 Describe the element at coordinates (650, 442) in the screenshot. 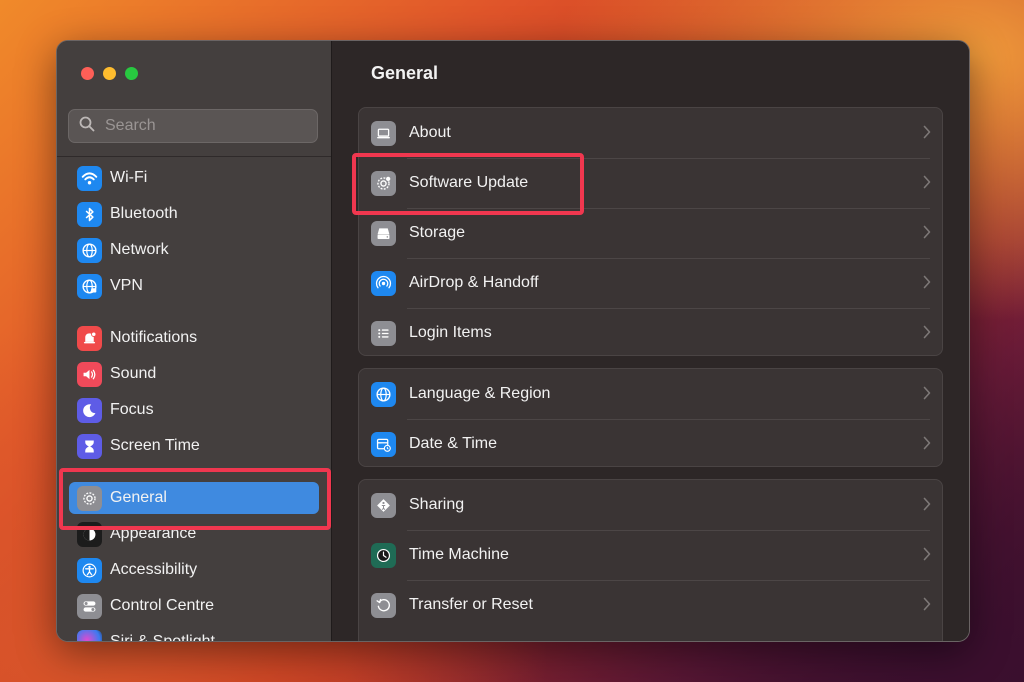

I see `row-date-time: Date & Time` at that location.